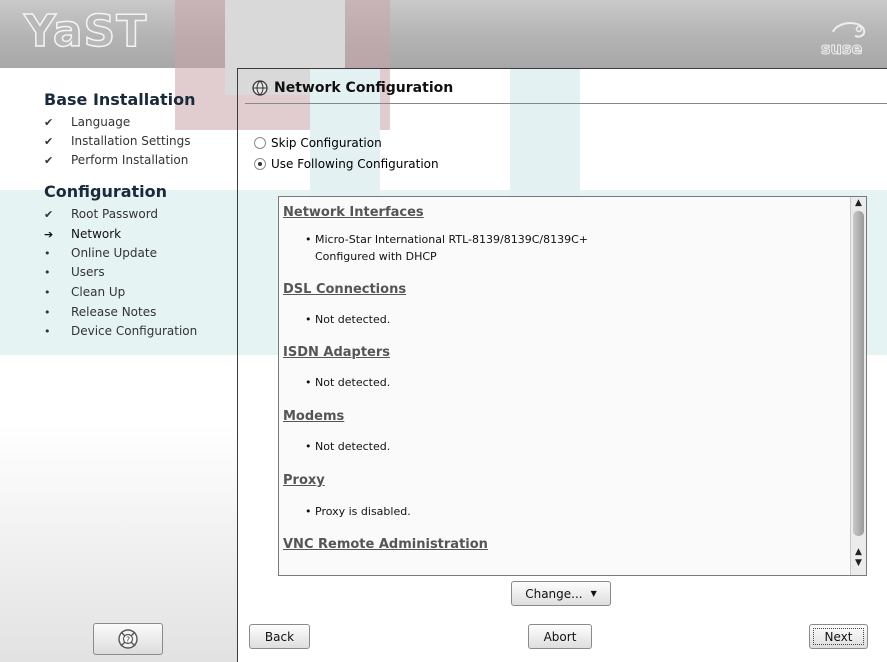 The height and width of the screenshot is (662, 887). Describe the element at coordinates (560, 636) in the screenshot. I see `abort-button: Abort` at that location.